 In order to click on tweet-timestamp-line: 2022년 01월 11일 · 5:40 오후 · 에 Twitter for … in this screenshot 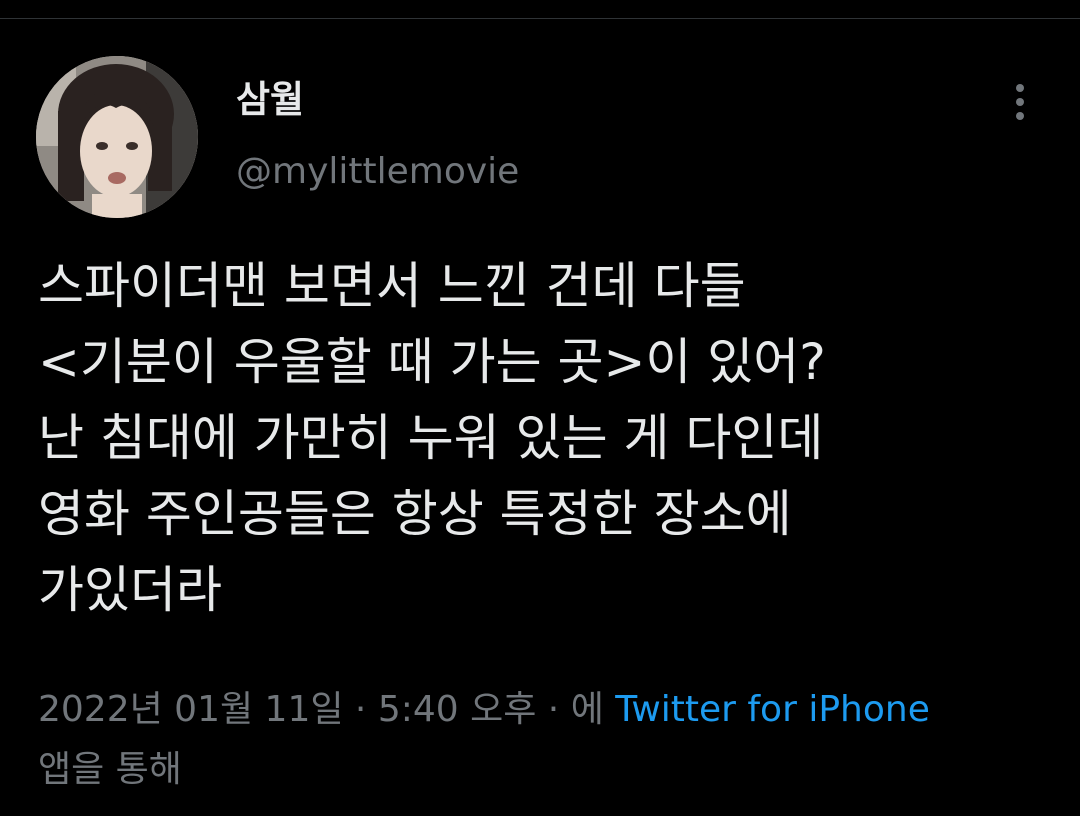, I will do `click(543, 710)`.